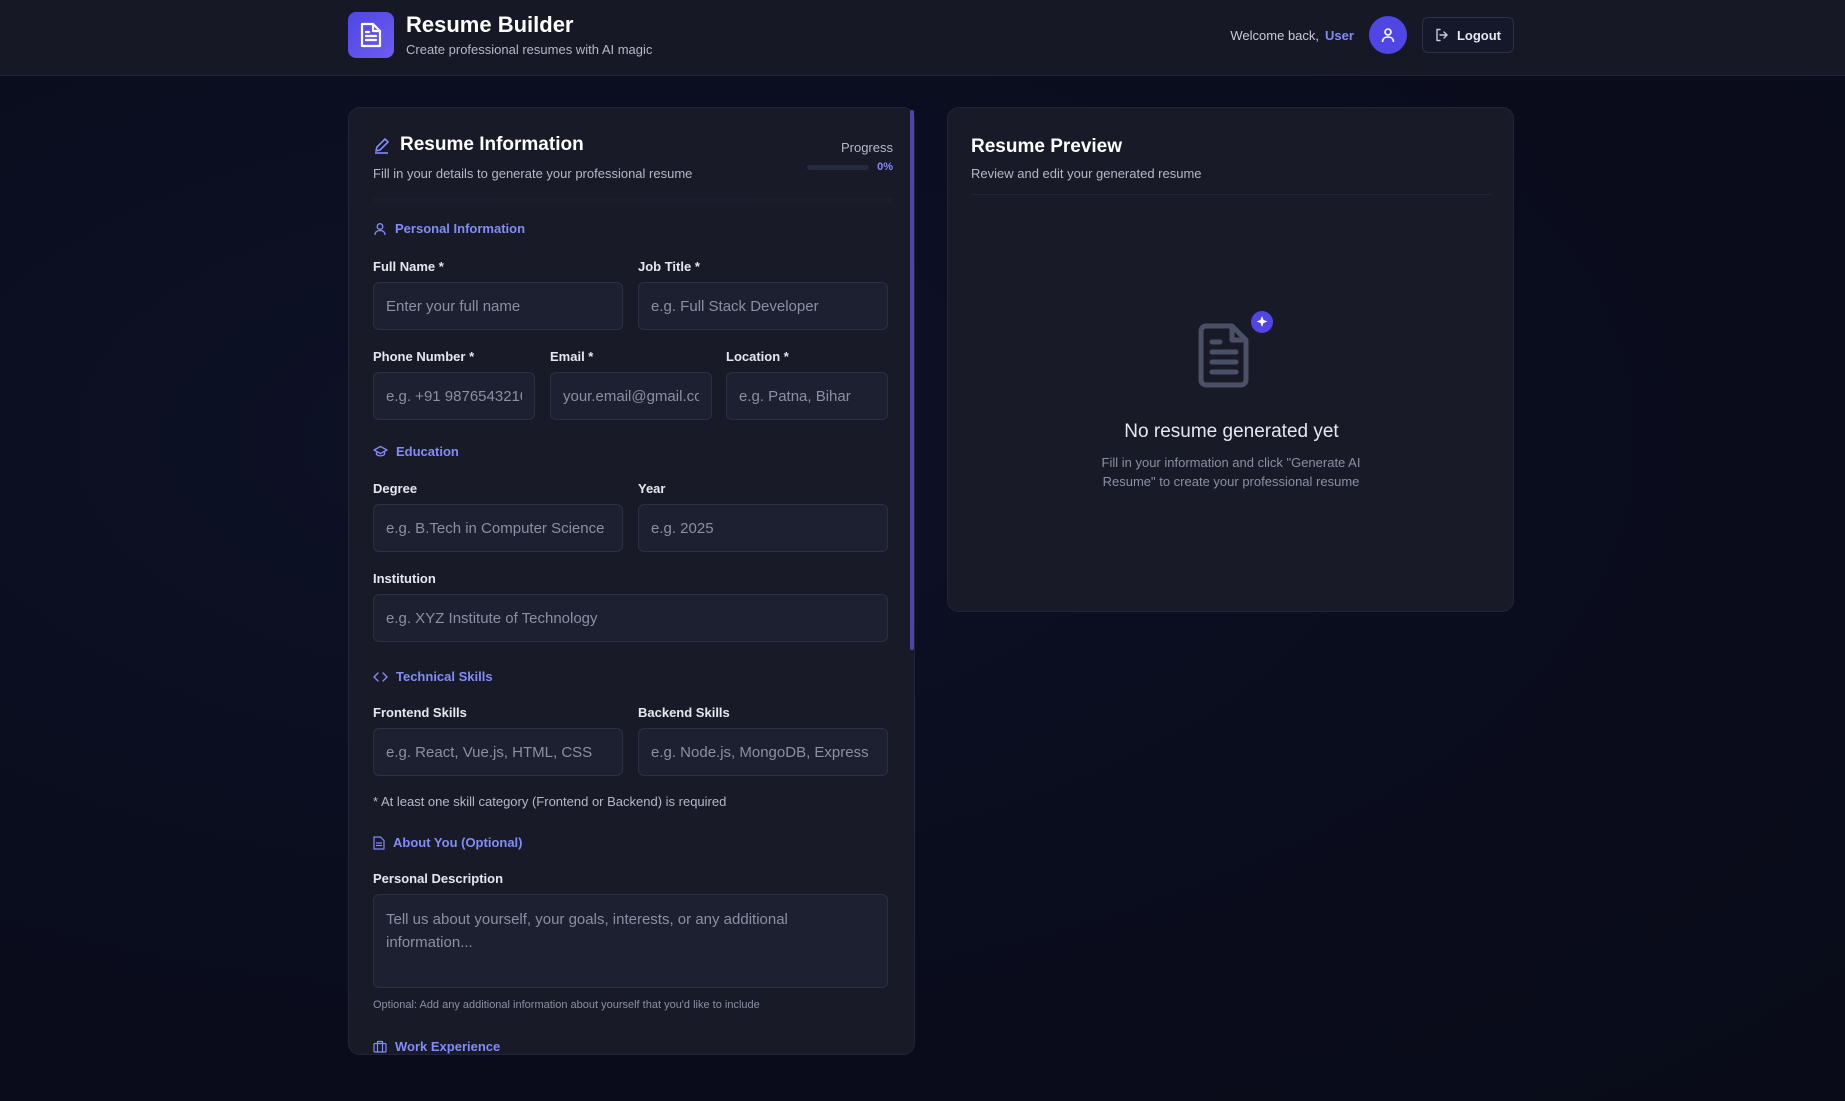 The image size is (1845, 1101). I want to click on email-input, so click(631, 396).